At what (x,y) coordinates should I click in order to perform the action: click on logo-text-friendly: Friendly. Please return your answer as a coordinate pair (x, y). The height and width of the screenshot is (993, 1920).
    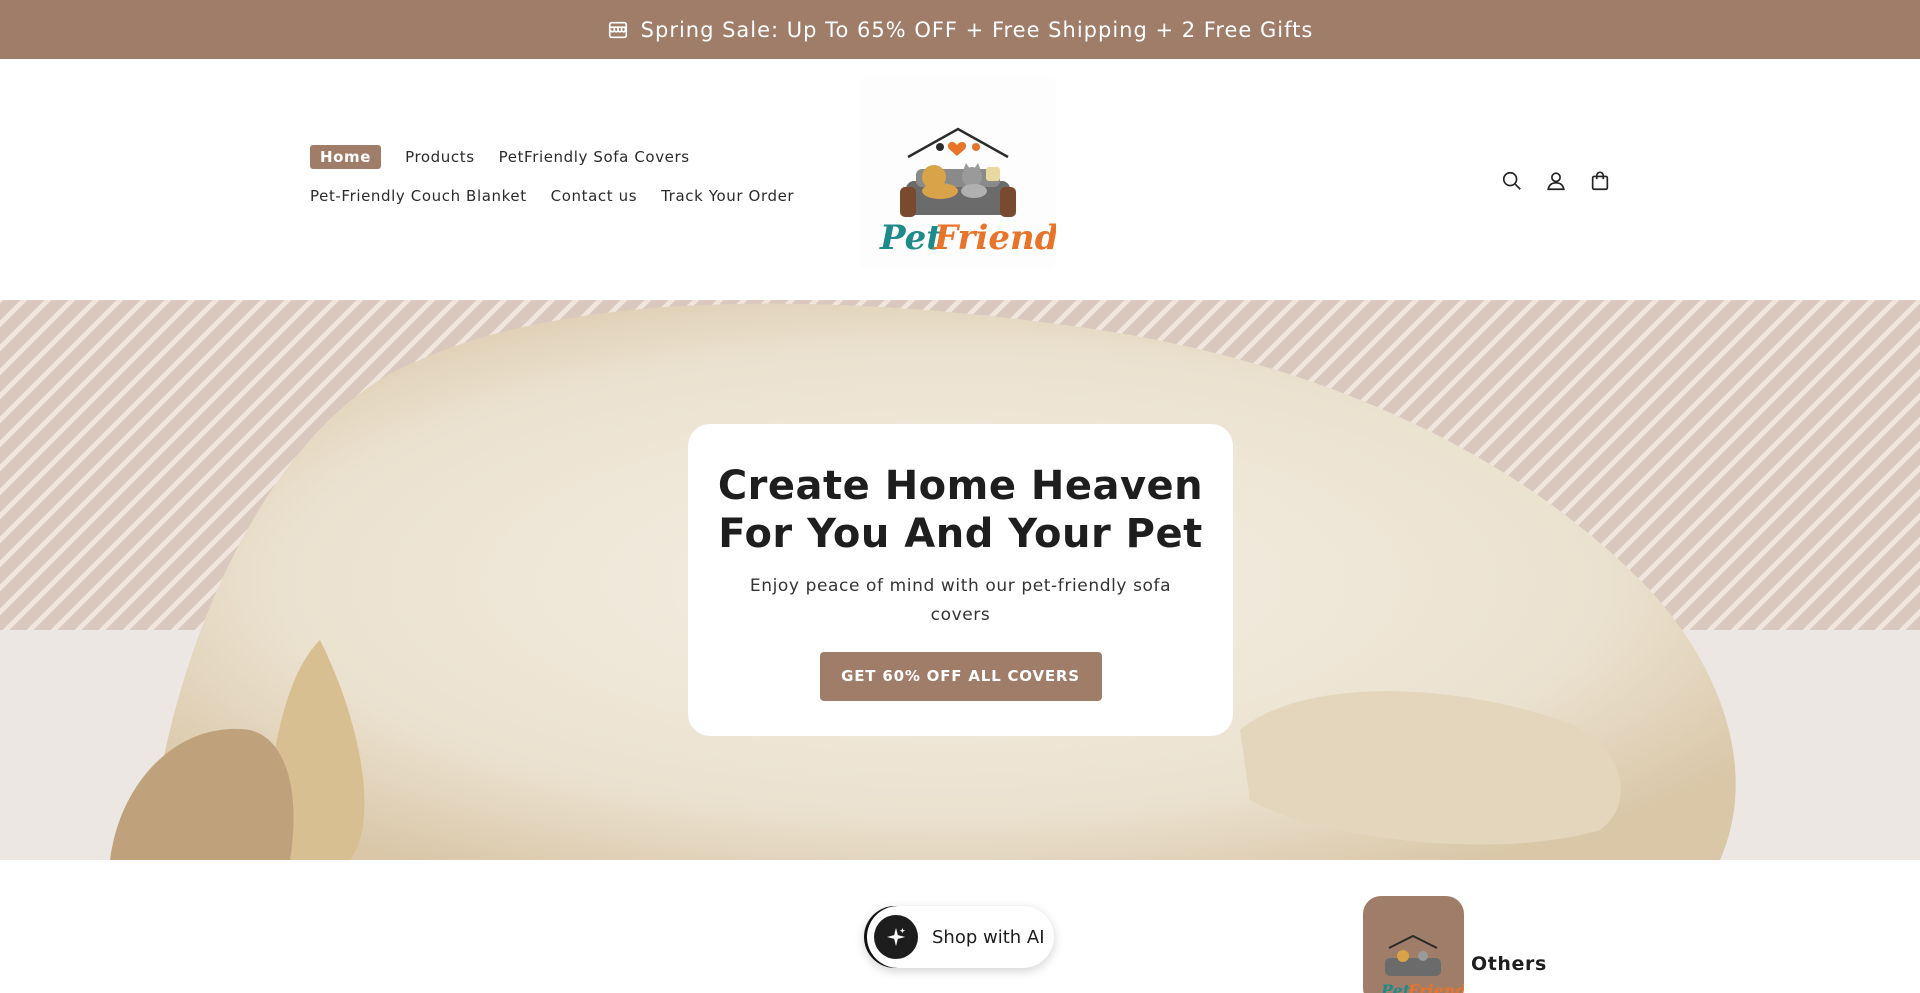
    Looking at the image, I should click on (994, 238).